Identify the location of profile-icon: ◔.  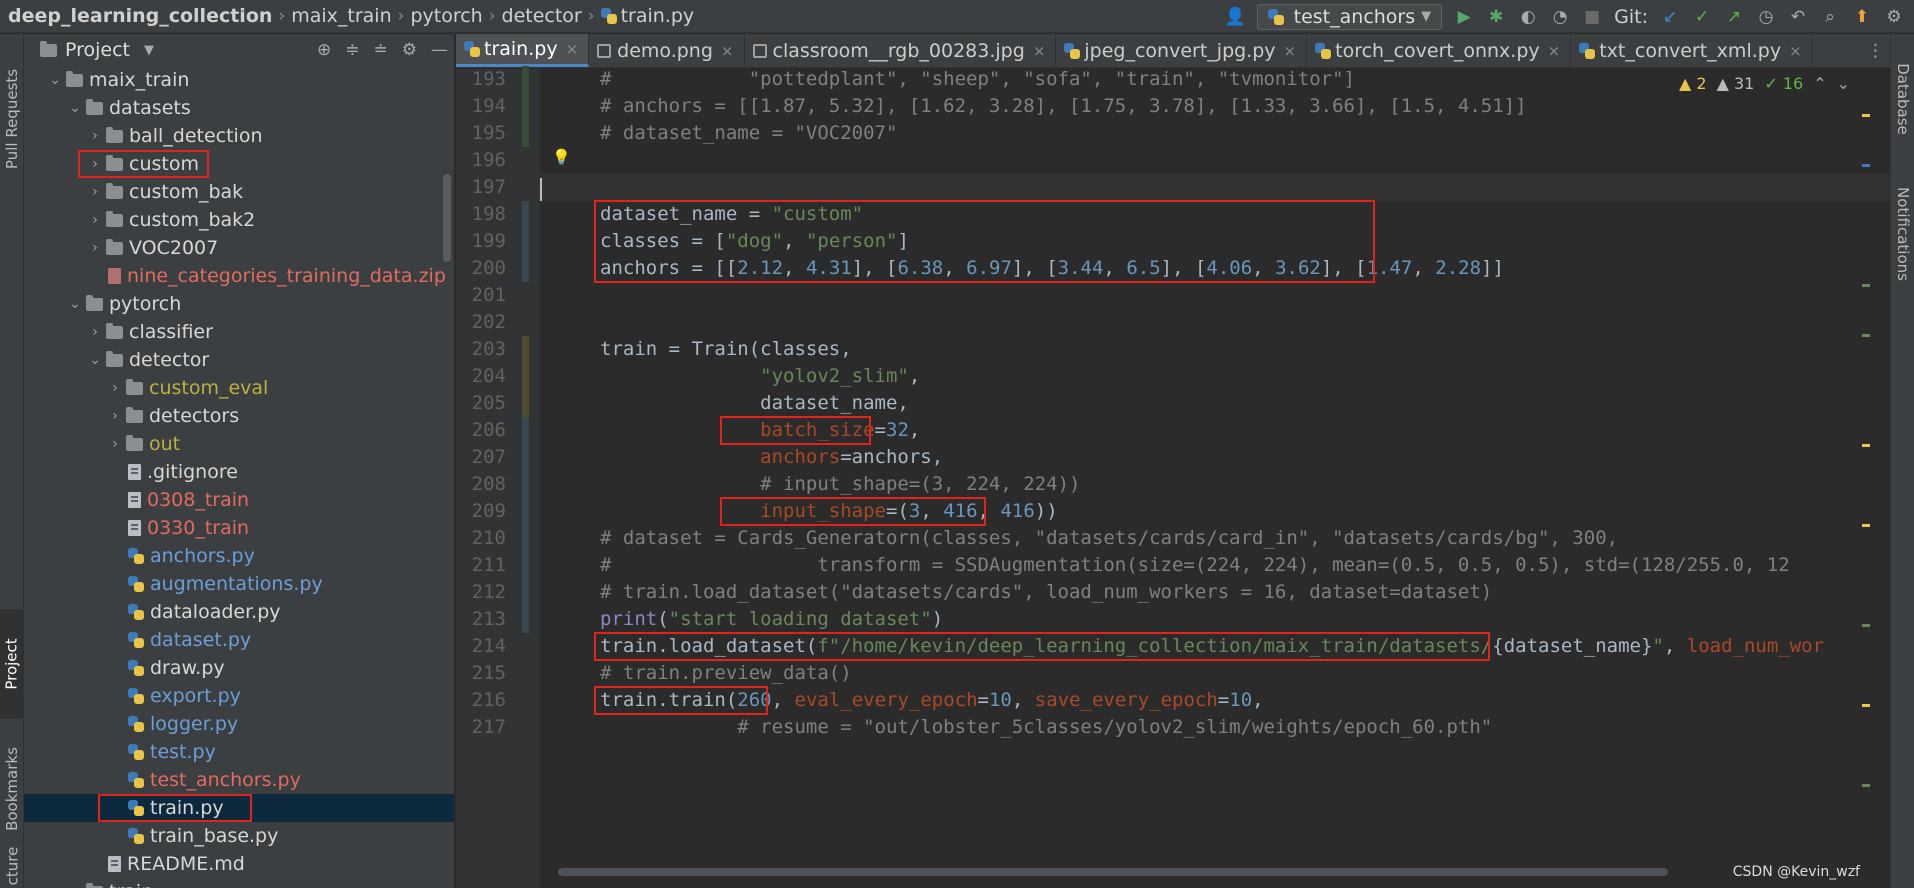
(1560, 17).